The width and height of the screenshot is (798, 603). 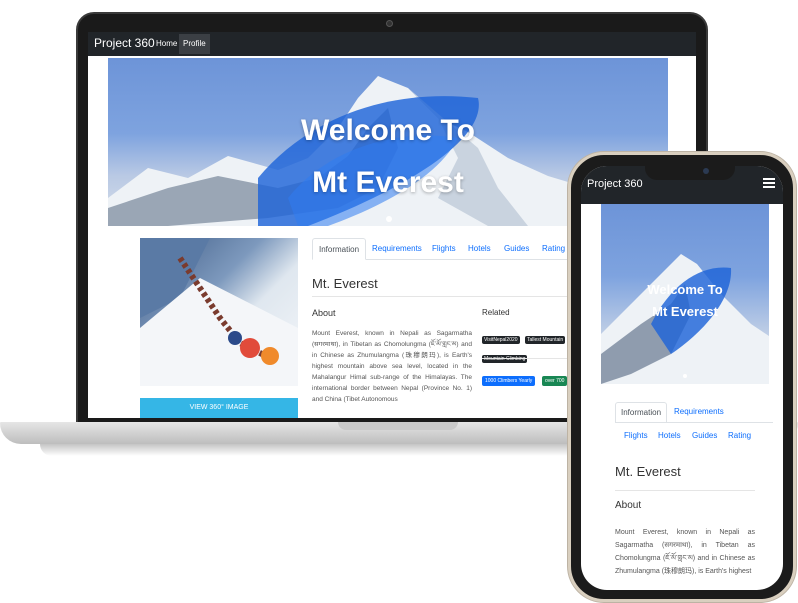 What do you see at coordinates (555, 381) in the screenshot?
I see `stat-badge: over 700` at bounding box center [555, 381].